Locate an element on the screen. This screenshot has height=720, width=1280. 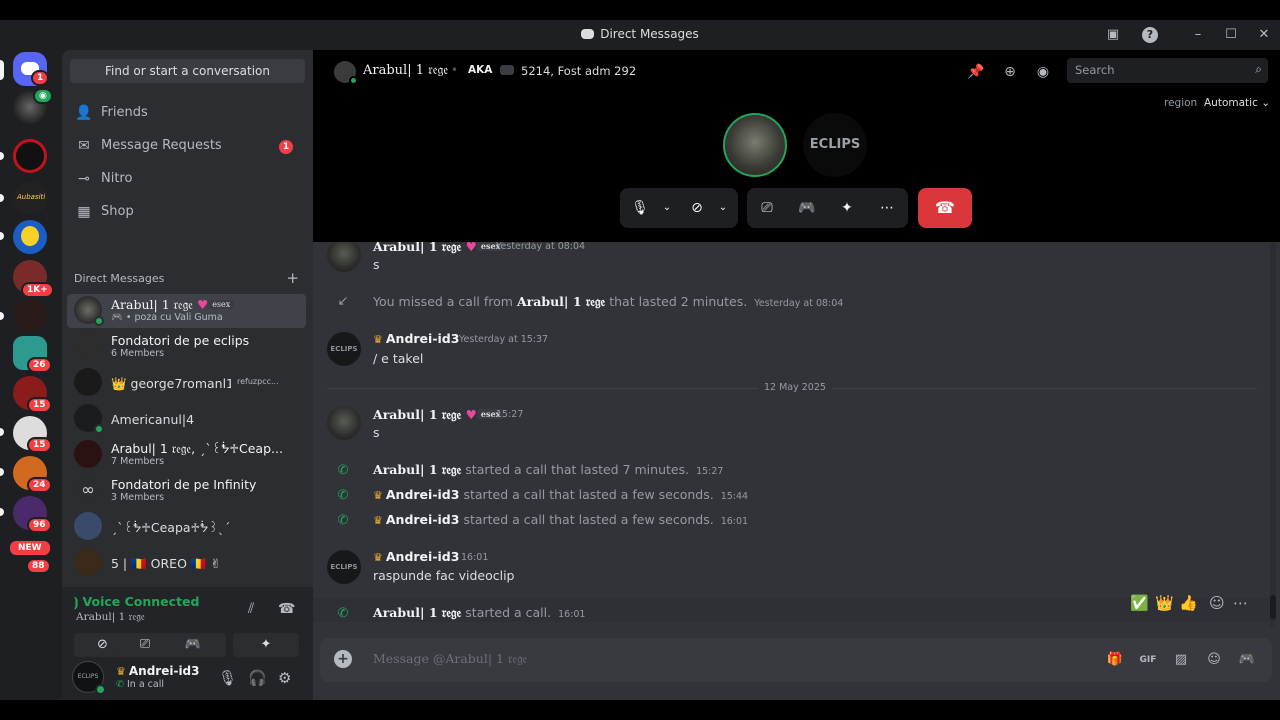
add-reaction-icon: ☺ is located at coordinates (1217, 603).